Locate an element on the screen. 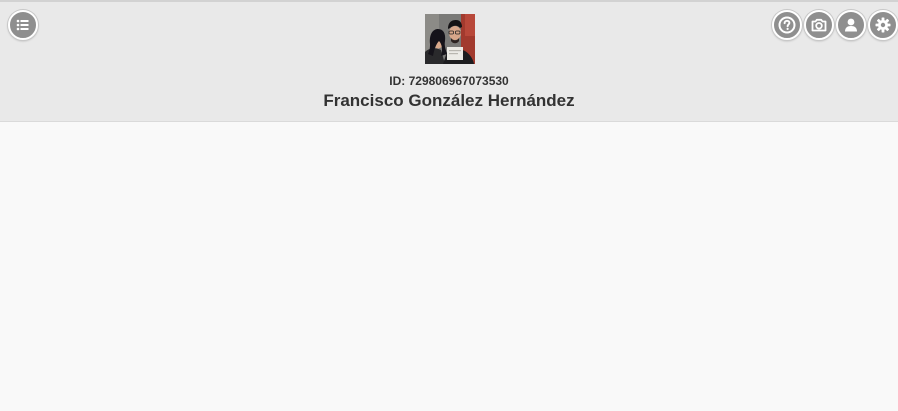 This screenshot has width=898, height=411. profile-id-label: ID: is located at coordinates (397, 81).